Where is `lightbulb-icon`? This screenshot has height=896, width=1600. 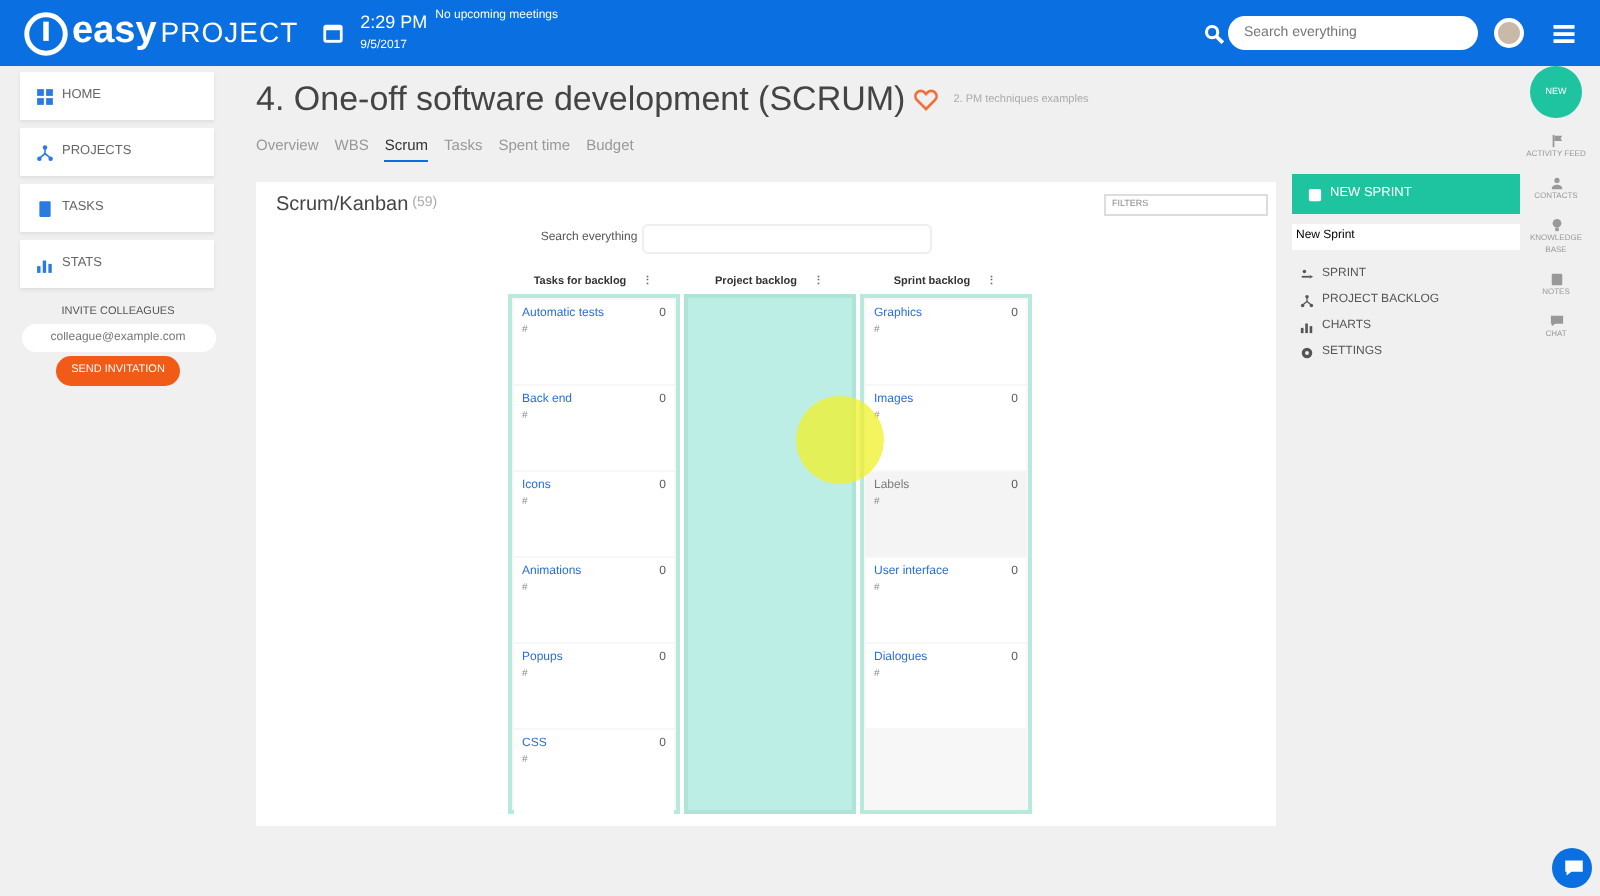 lightbulb-icon is located at coordinates (1556, 225).